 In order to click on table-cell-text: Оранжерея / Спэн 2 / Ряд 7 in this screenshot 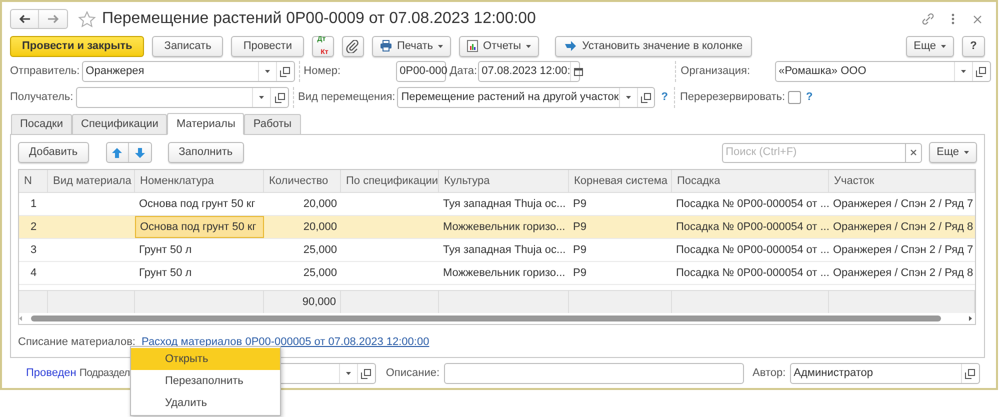, I will do `click(903, 250)`.